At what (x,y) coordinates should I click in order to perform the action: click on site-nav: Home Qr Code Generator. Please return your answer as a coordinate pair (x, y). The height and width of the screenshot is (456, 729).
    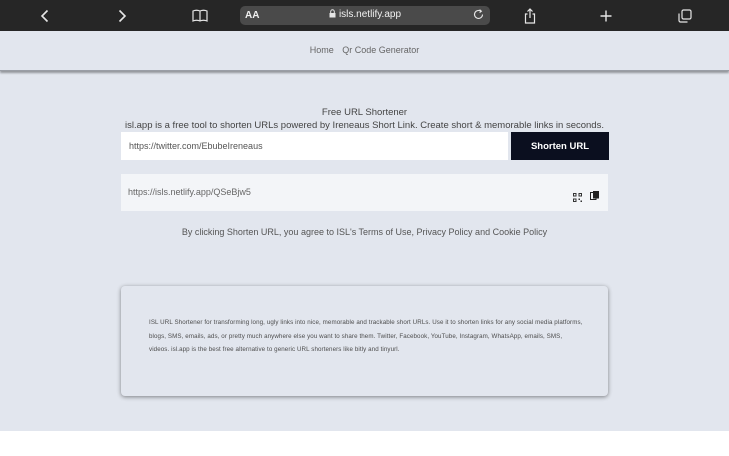
    Looking at the image, I should click on (364, 51).